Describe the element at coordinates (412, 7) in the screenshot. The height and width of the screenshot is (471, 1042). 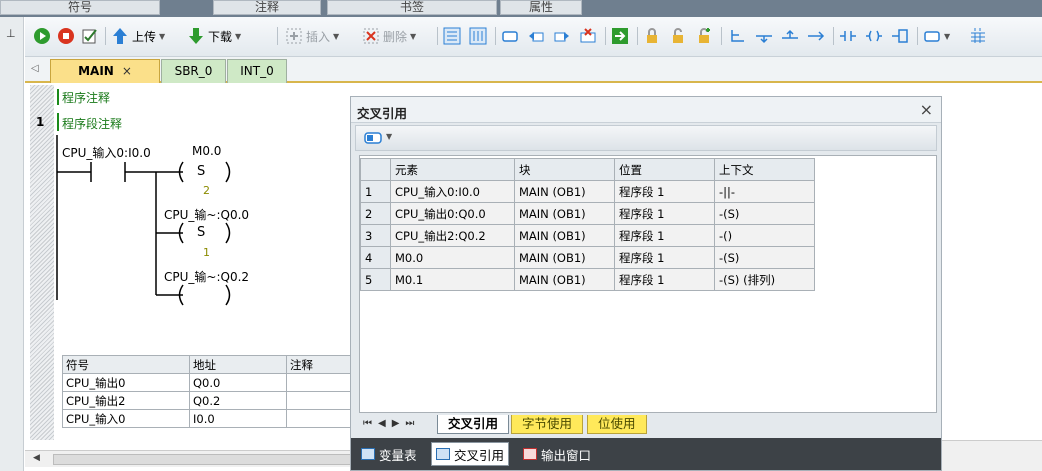
I see `pane-tab-bookmark: 书签` at that location.